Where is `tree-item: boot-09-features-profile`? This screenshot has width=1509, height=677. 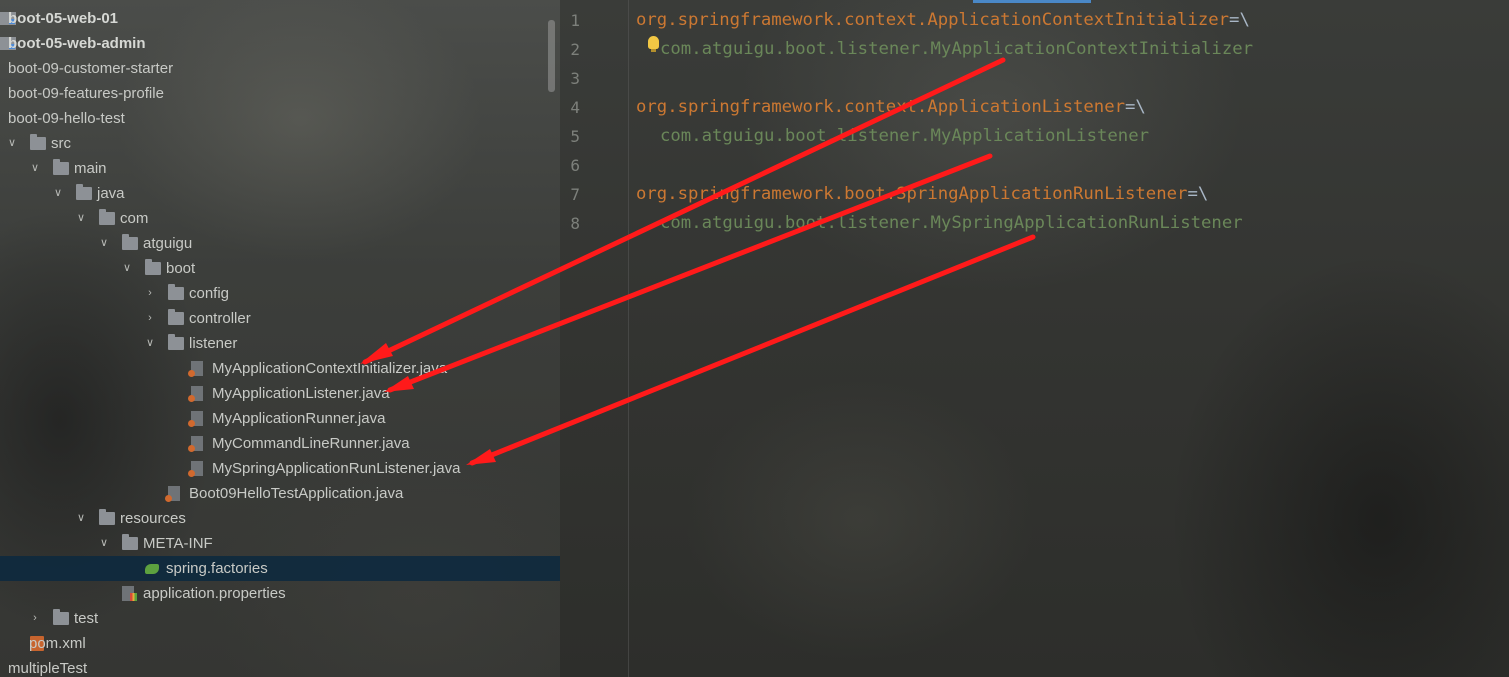 tree-item: boot-09-features-profile is located at coordinates (280, 93).